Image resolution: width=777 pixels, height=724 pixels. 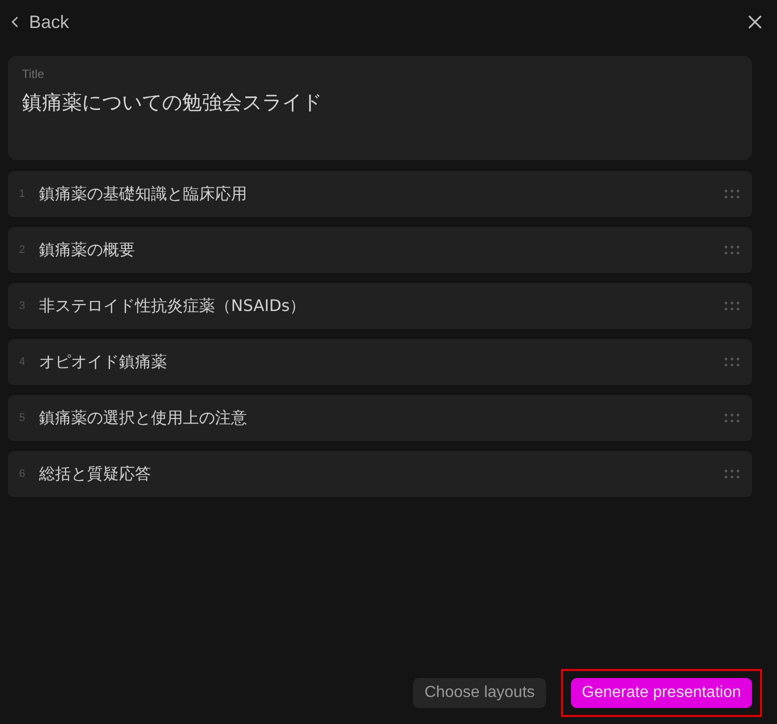 I want to click on title-text: 鎮痛薬についての勉強会スライド, so click(x=172, y=102).